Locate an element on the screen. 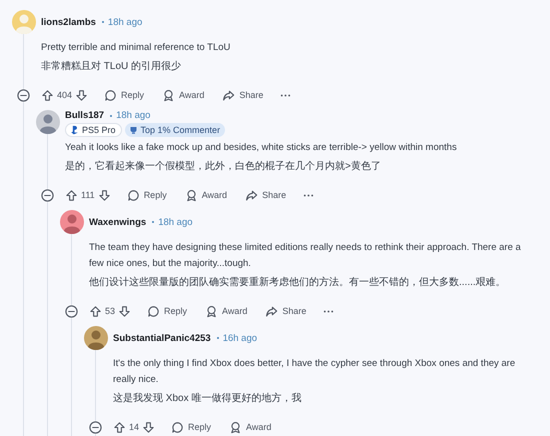 The width and height of the screenshot is (550, 436). vote-count: 14 is located at coordinates (134, 427).